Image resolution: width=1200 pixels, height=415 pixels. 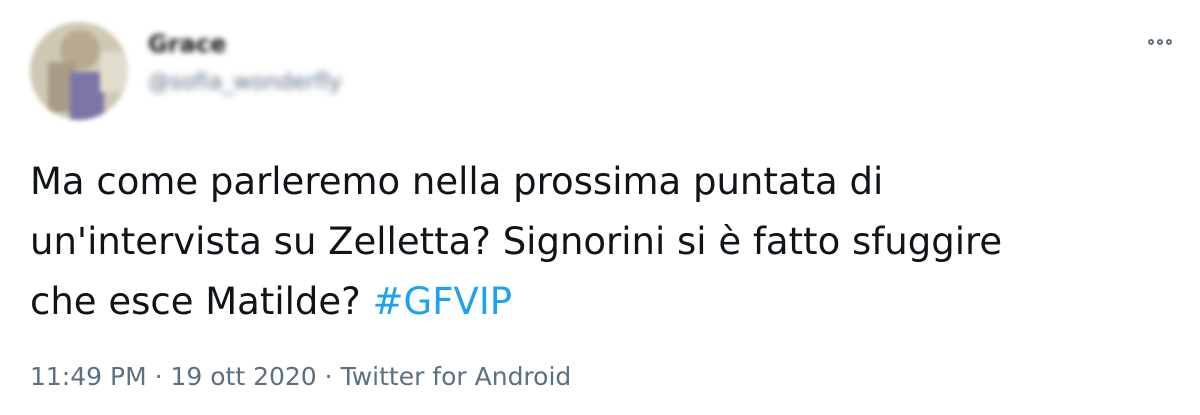 What do you see at coordinates (201, 301) in the screenshot?
I see `tweet-text-line-3: che esce Matilde?` at bounding box center [201, 301].